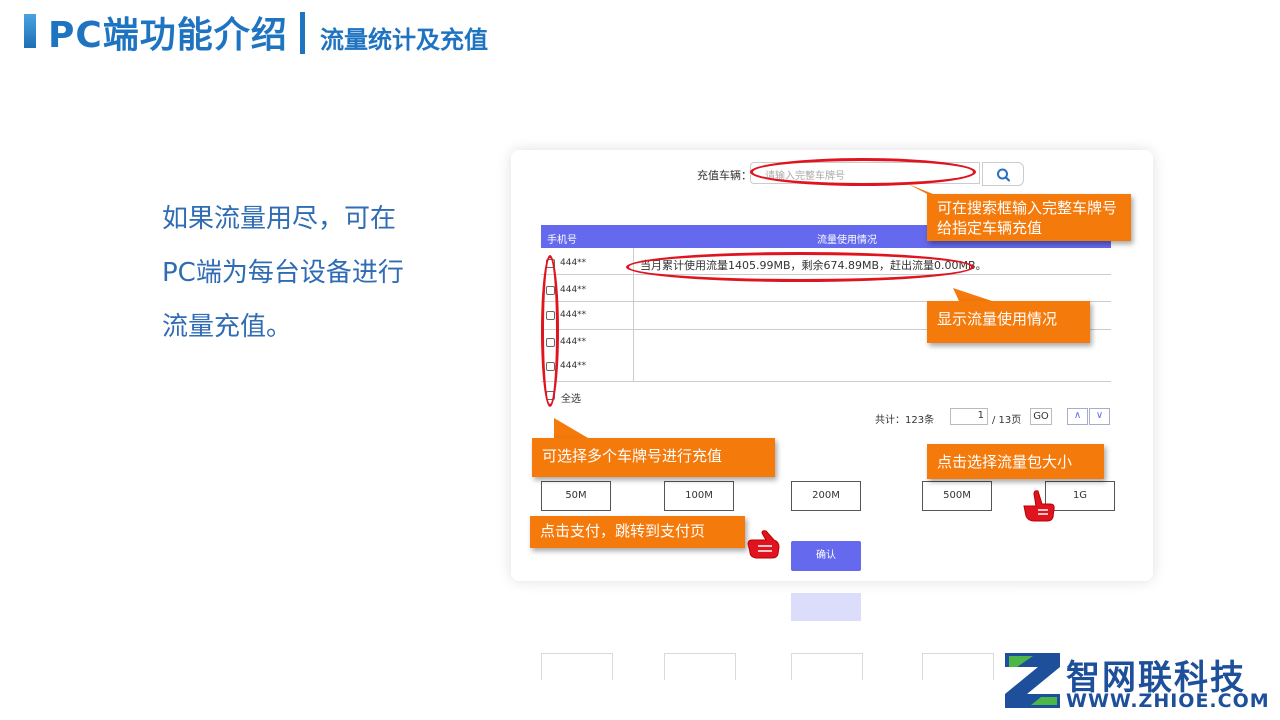 The width and height of the screenshot is (1280, 720). Describe the element at coordinates (227, 327) in the screenshot. I see `intro-line: 流量充值。` at that location.